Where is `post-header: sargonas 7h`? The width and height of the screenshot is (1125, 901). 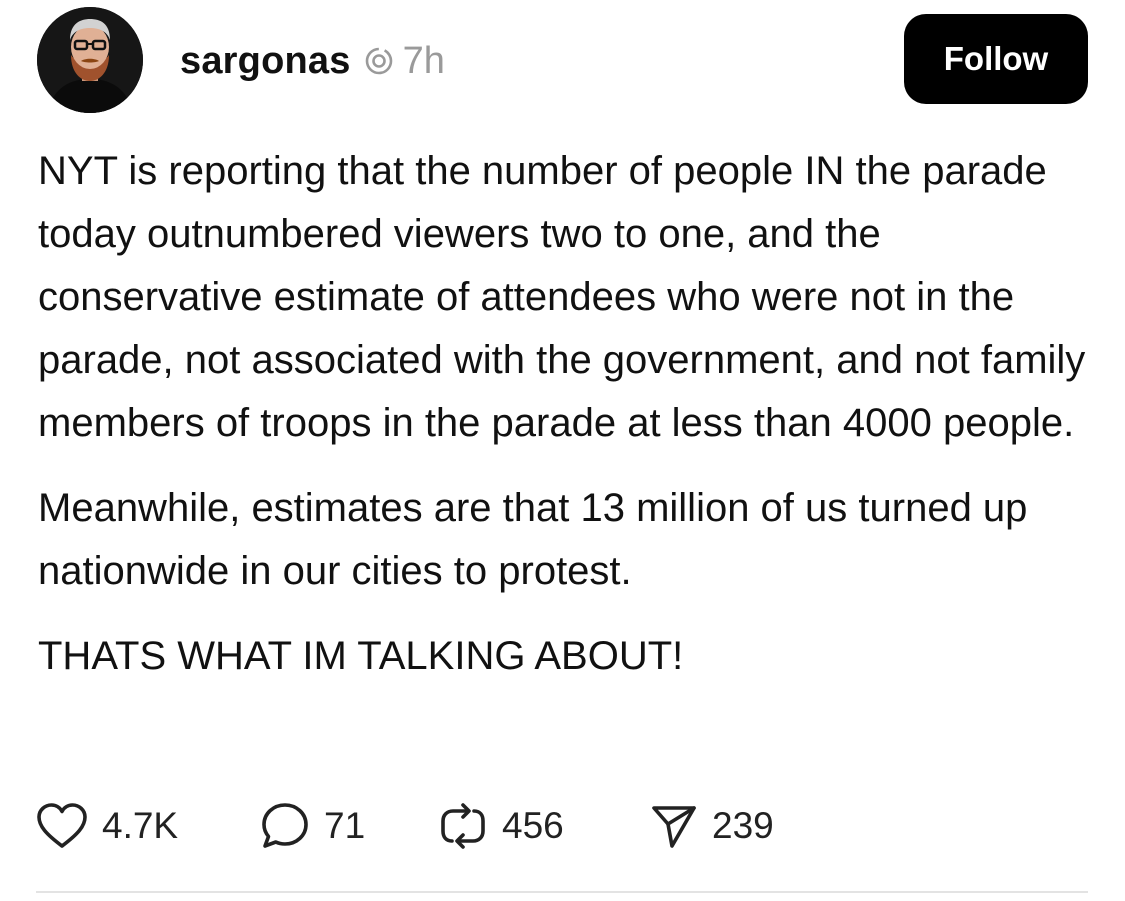 post-header: sargonas 7h is located at coordinates (312, 61).